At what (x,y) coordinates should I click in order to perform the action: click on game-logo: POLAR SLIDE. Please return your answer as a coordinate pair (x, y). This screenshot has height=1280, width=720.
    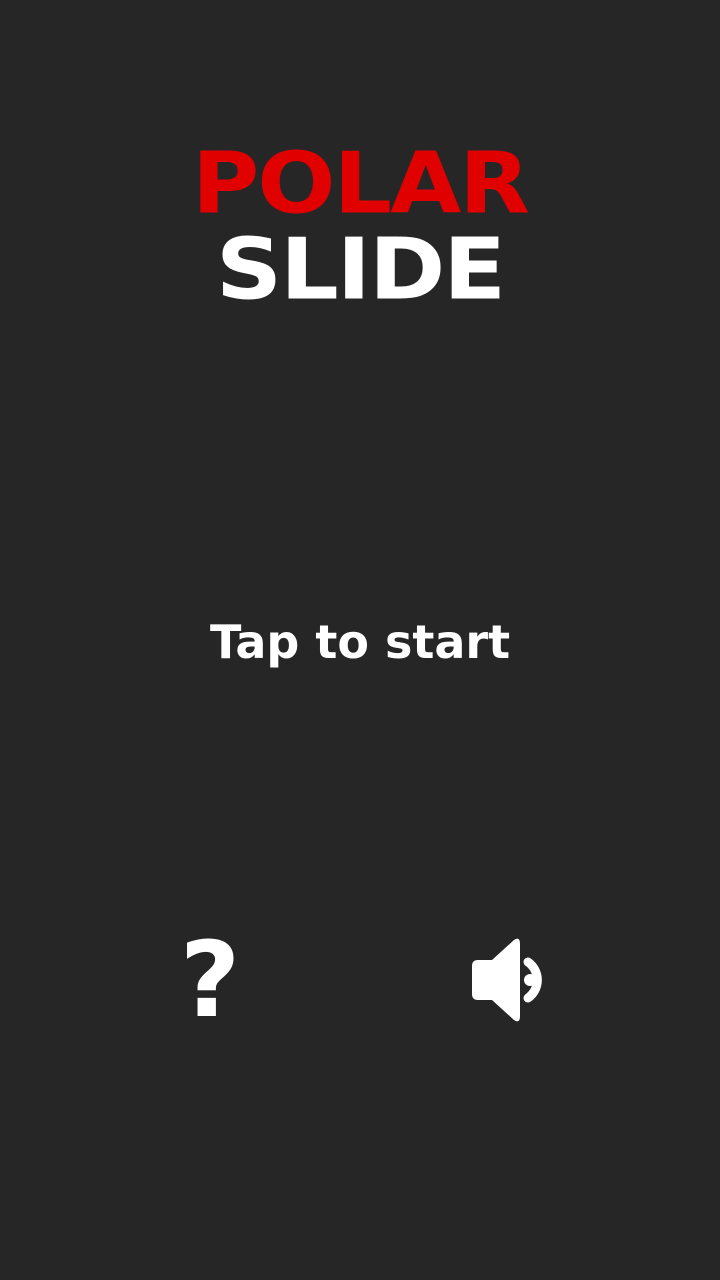
    Looking at the image, I should click on (360, 227).